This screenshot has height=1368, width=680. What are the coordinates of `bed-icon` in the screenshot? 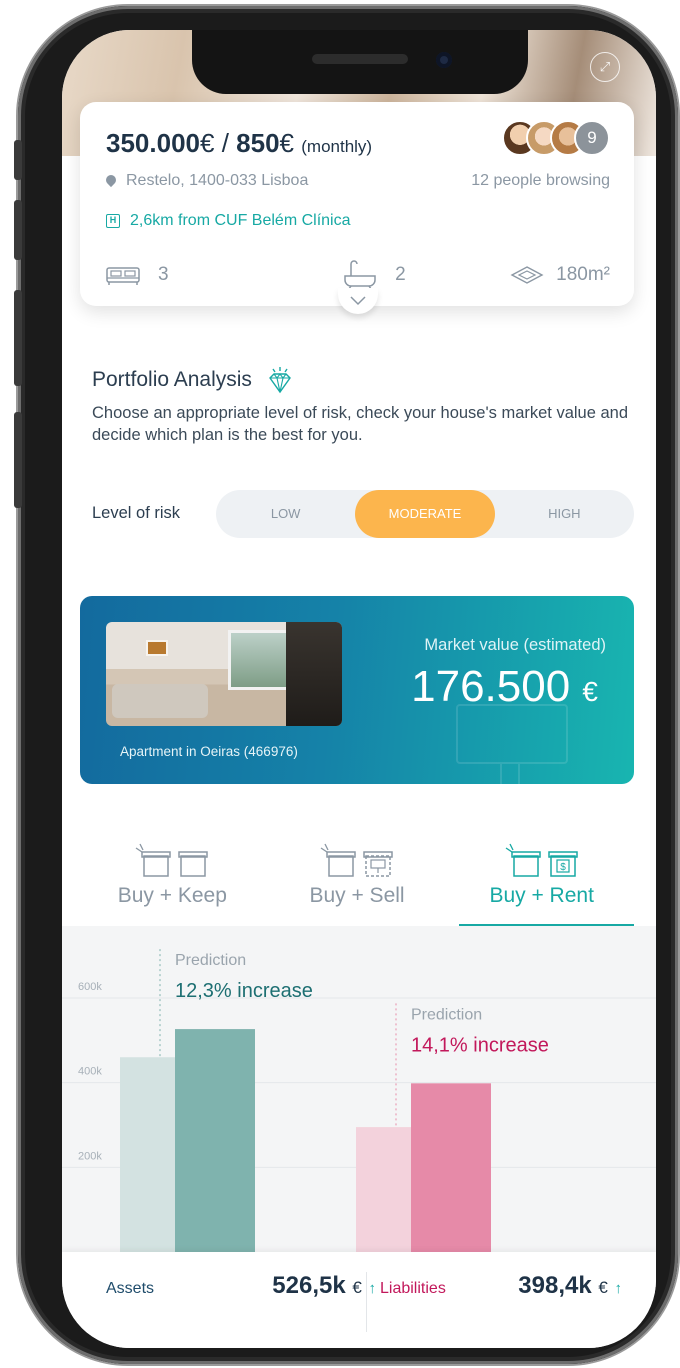 It's located at (123, 276).